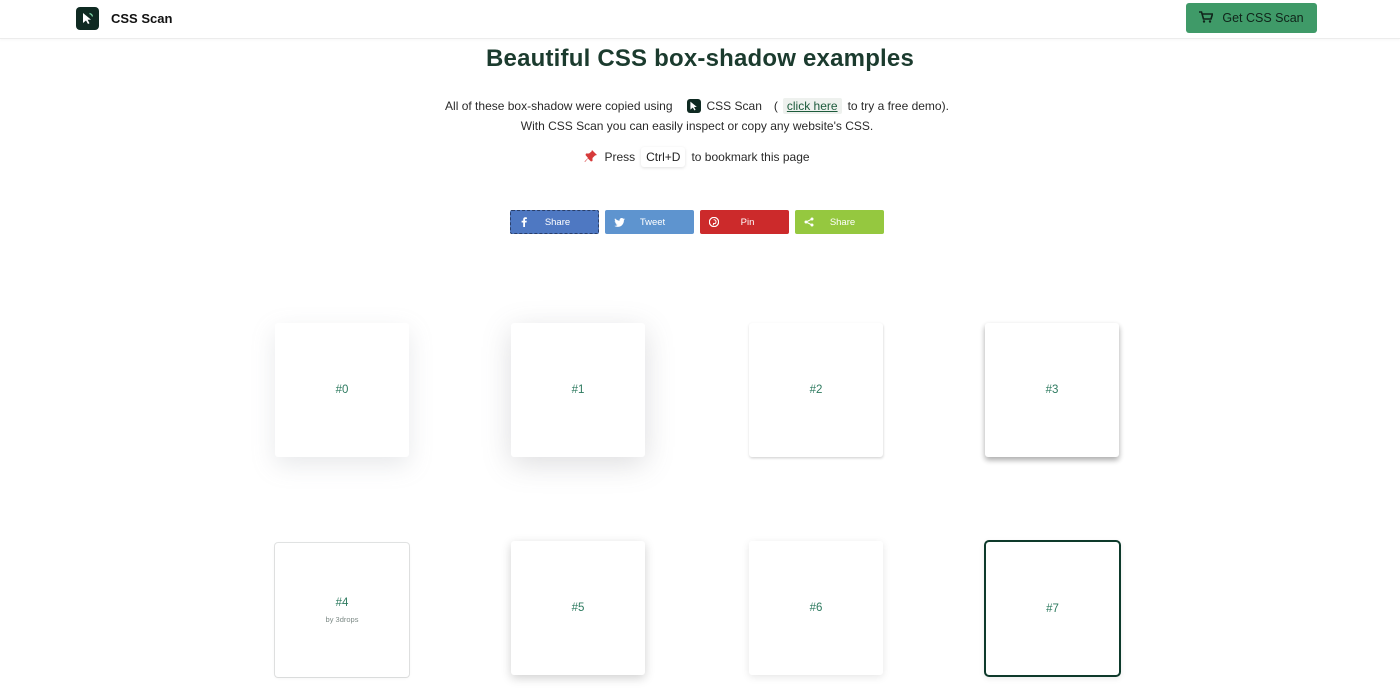 This screenshot has height=688, width=1400. I want to click on example-label: #4, so click(342, 602).